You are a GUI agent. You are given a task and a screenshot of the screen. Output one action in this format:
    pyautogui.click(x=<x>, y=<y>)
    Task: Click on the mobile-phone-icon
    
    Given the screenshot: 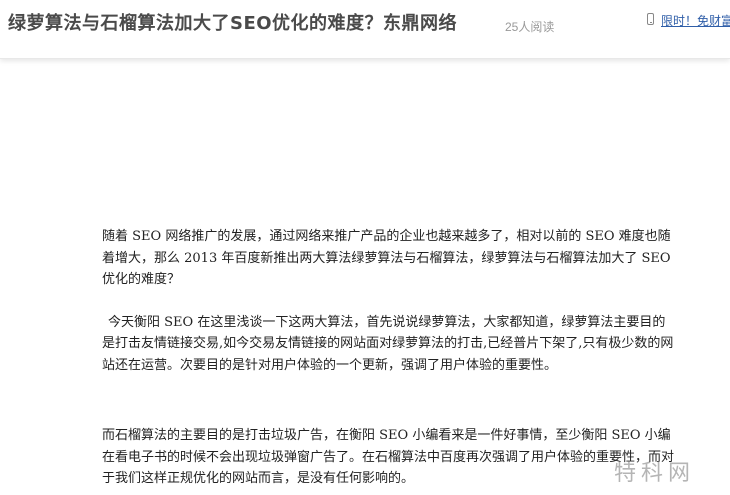 What is the action you would take?
    pyautogui.click(x=650, y=19)
    